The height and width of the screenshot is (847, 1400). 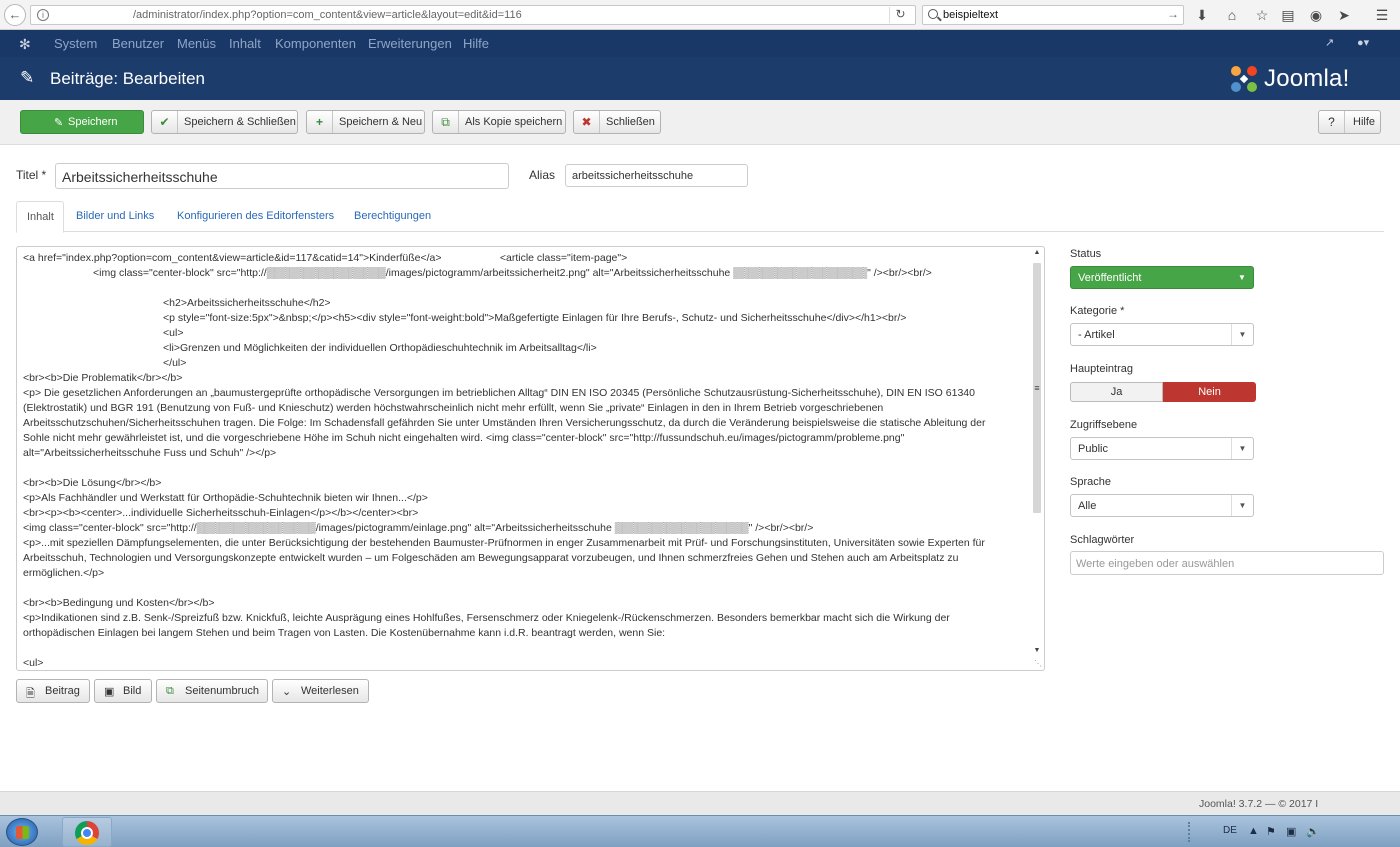 I want to click on menu-komponenten: Komponenten, so click(x=315, y=43).